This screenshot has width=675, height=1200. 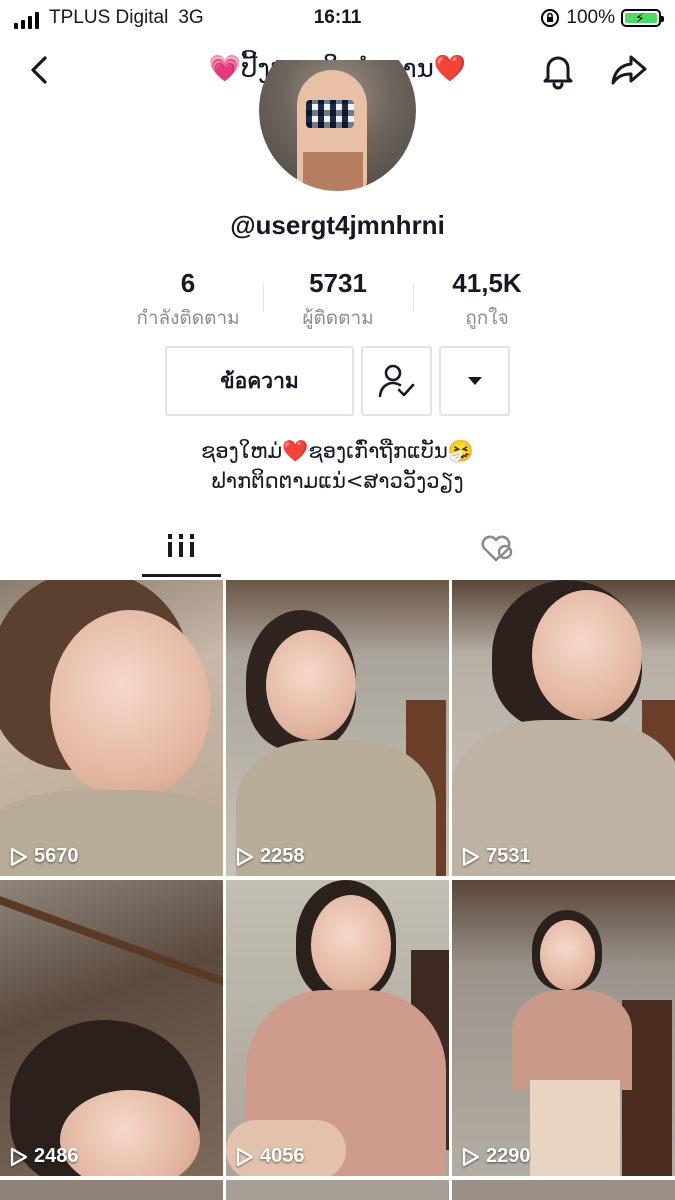 I want to click on following-count: 6, so click(x=188, y=283).